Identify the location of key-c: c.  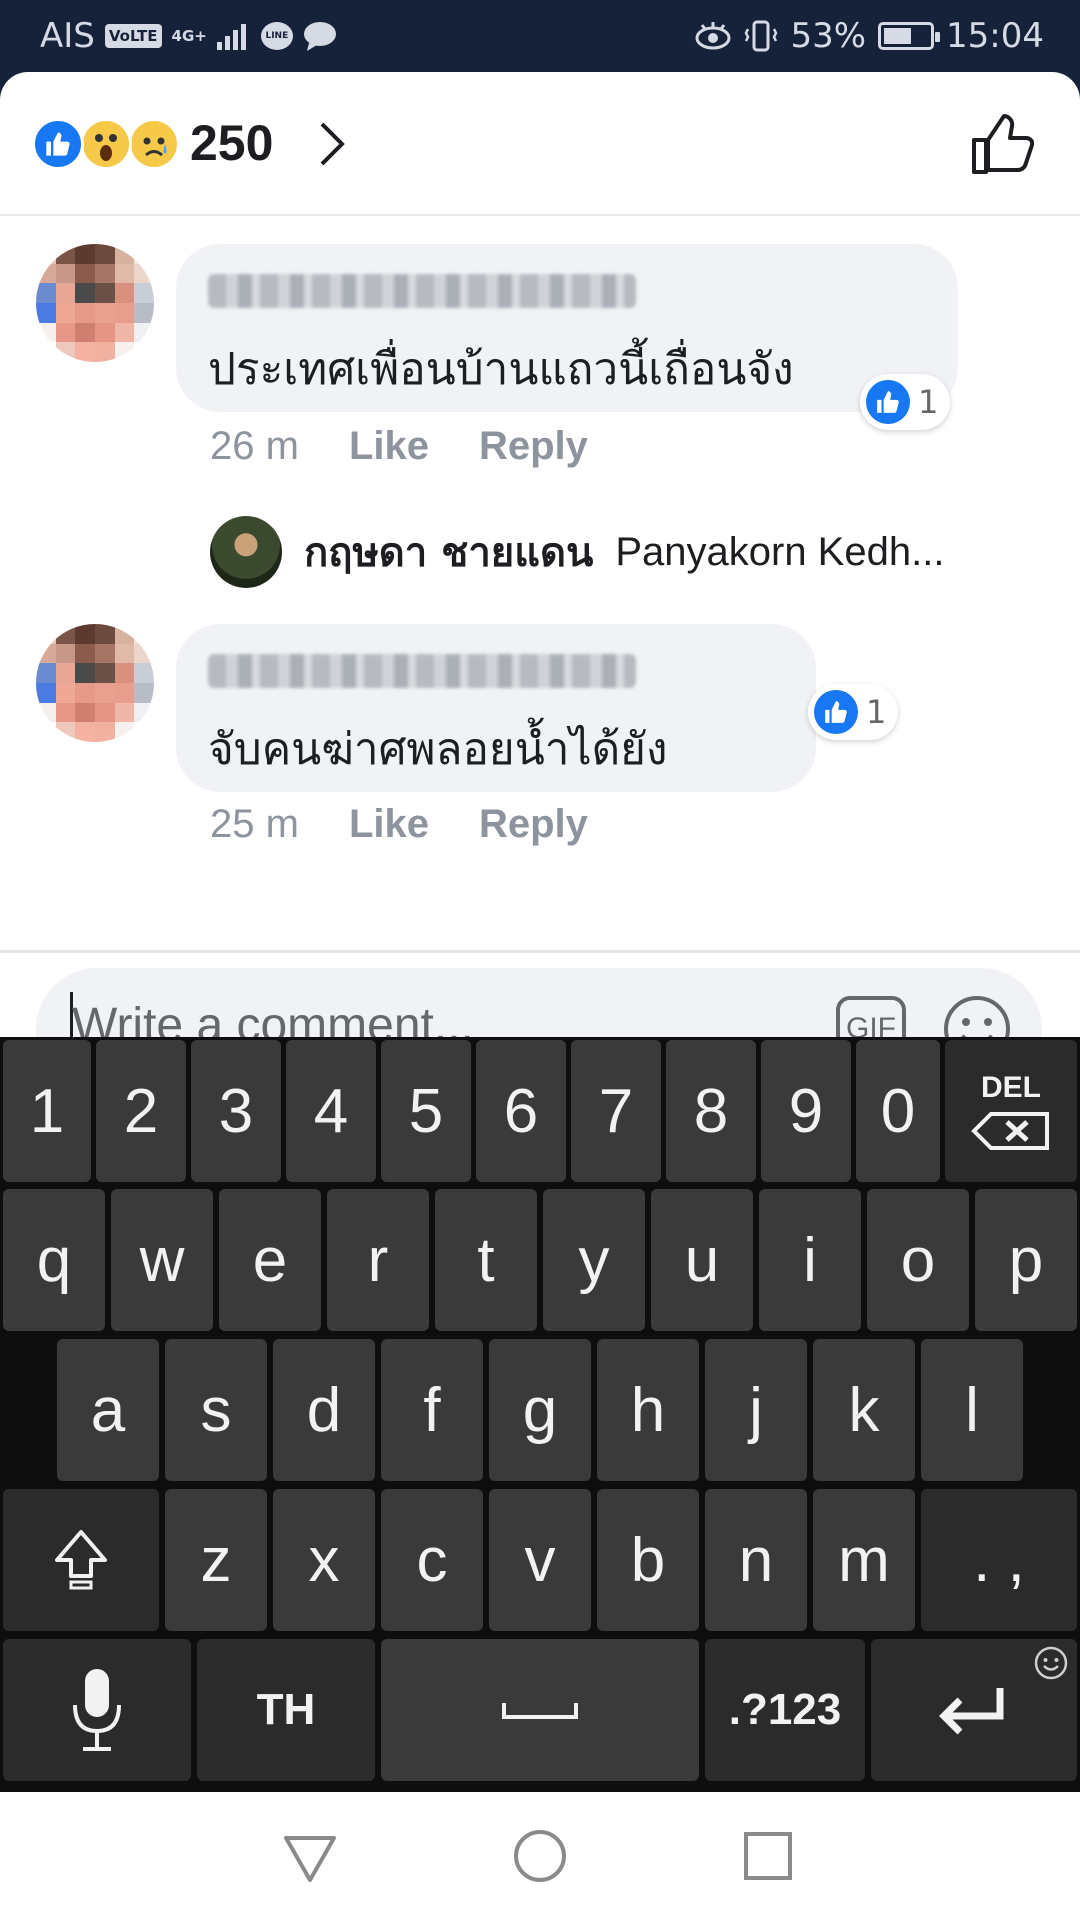
(432, 1560).